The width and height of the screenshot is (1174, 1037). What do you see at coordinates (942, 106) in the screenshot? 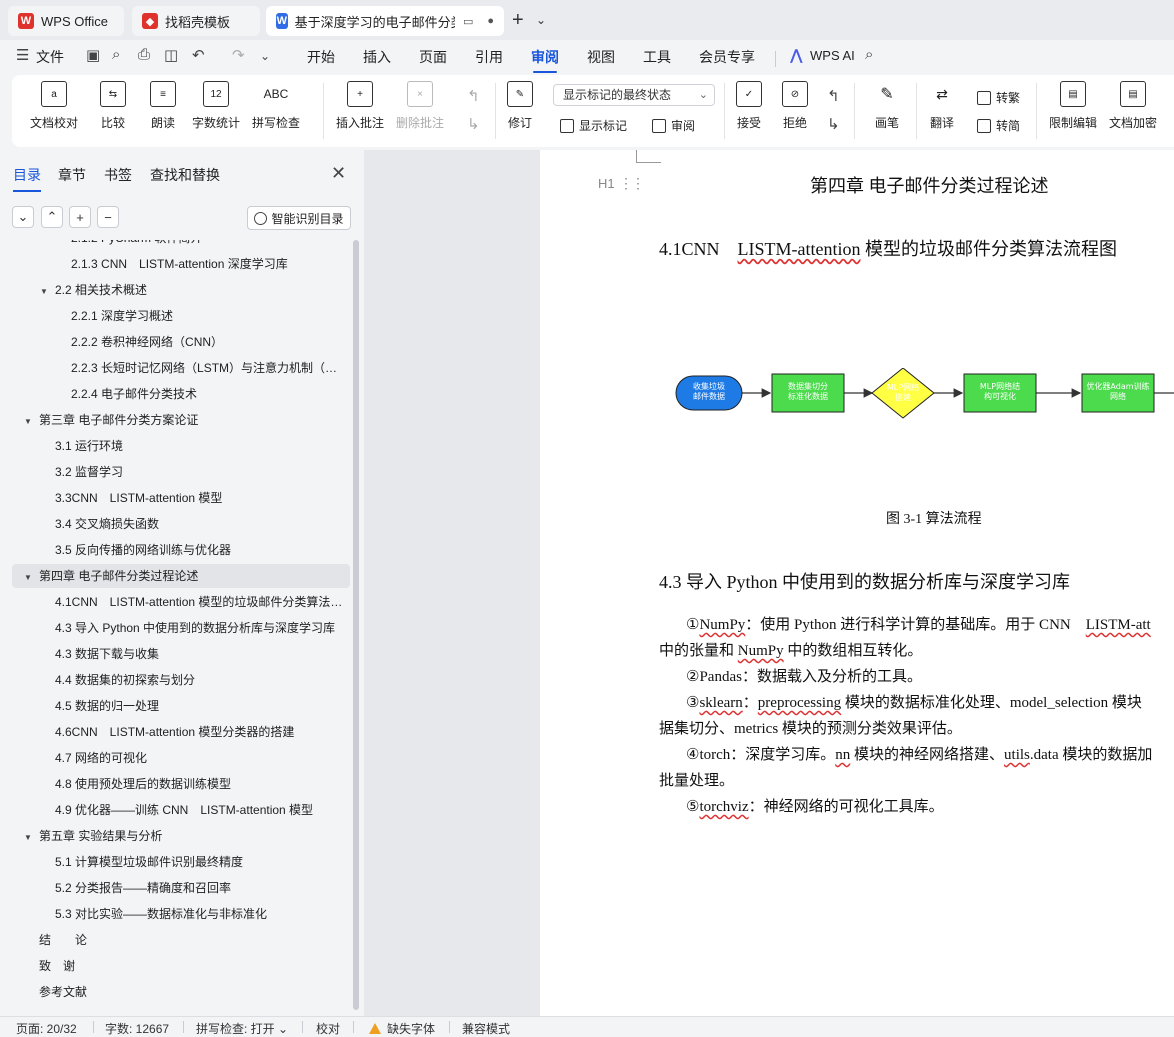
I see `translate-button: ⇄ 翻译` at bounding box center [942, 106].